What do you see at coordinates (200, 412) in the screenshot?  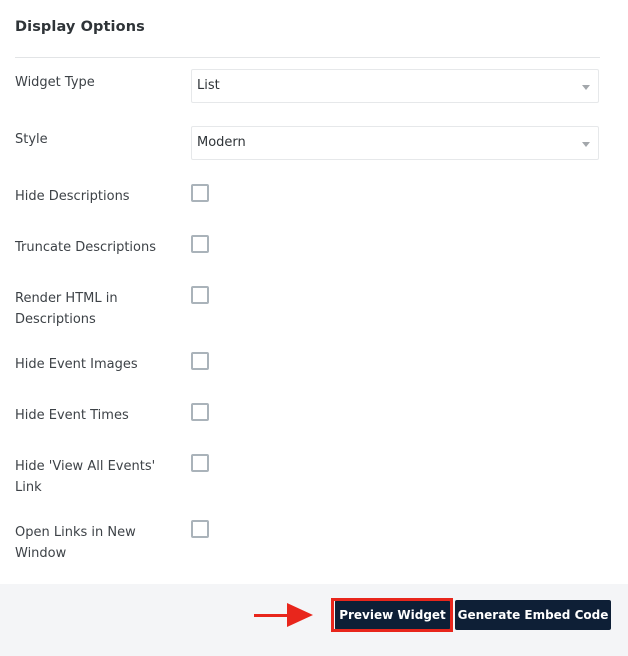 I see `hide-event-times-checkbox` at bounding box center [200, 412].